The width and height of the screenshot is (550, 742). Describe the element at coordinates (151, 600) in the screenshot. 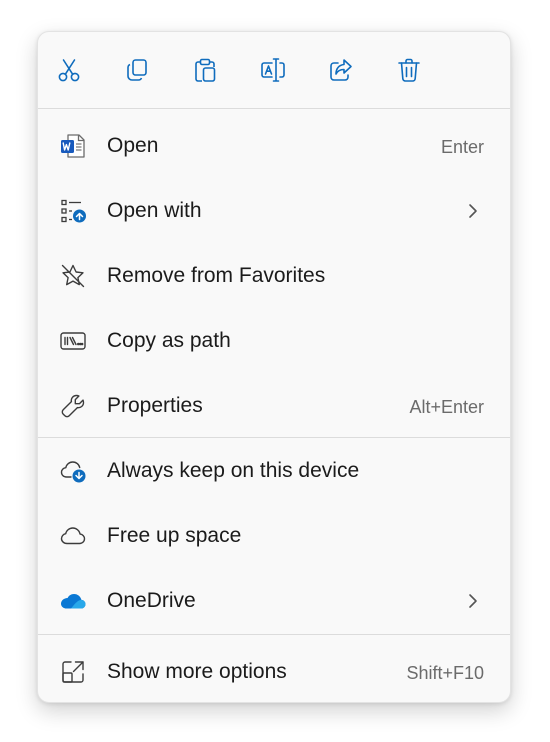

I see `menu-item-label: OneDrive` at that location.